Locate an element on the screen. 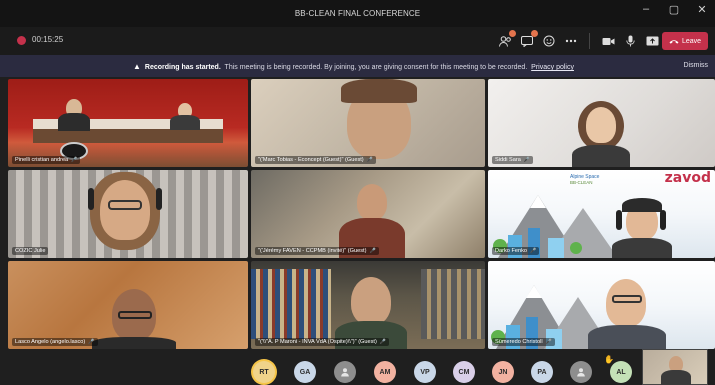 This screenshot has width=715, height=385. avatar-initials: CM is located at coordinates (464, 372).